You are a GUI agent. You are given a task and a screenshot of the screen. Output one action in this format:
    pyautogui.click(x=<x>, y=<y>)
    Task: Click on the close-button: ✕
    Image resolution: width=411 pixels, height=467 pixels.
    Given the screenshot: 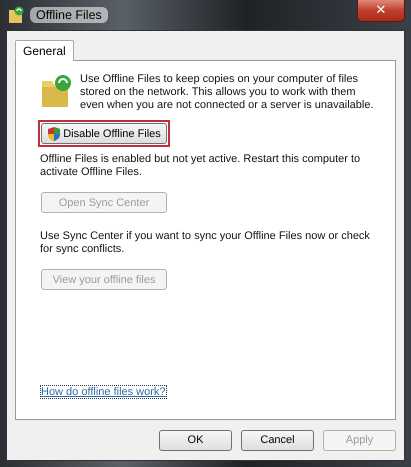 What is the action you would take?
    pyautogui.click(x=381, y=11)
    